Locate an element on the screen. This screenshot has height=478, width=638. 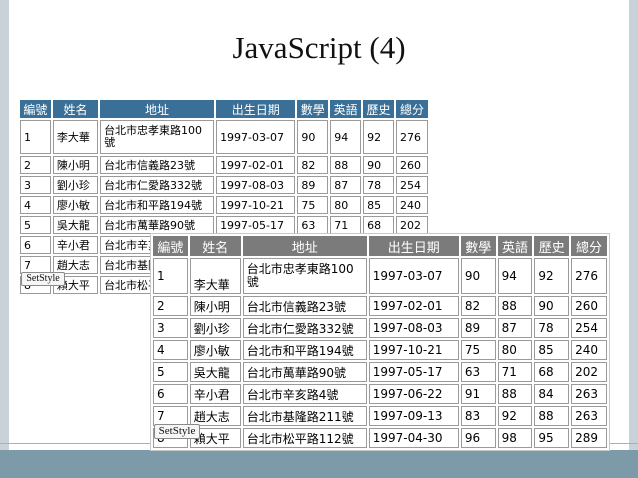
cell-total: 263 is located at coordinates (589, 416).